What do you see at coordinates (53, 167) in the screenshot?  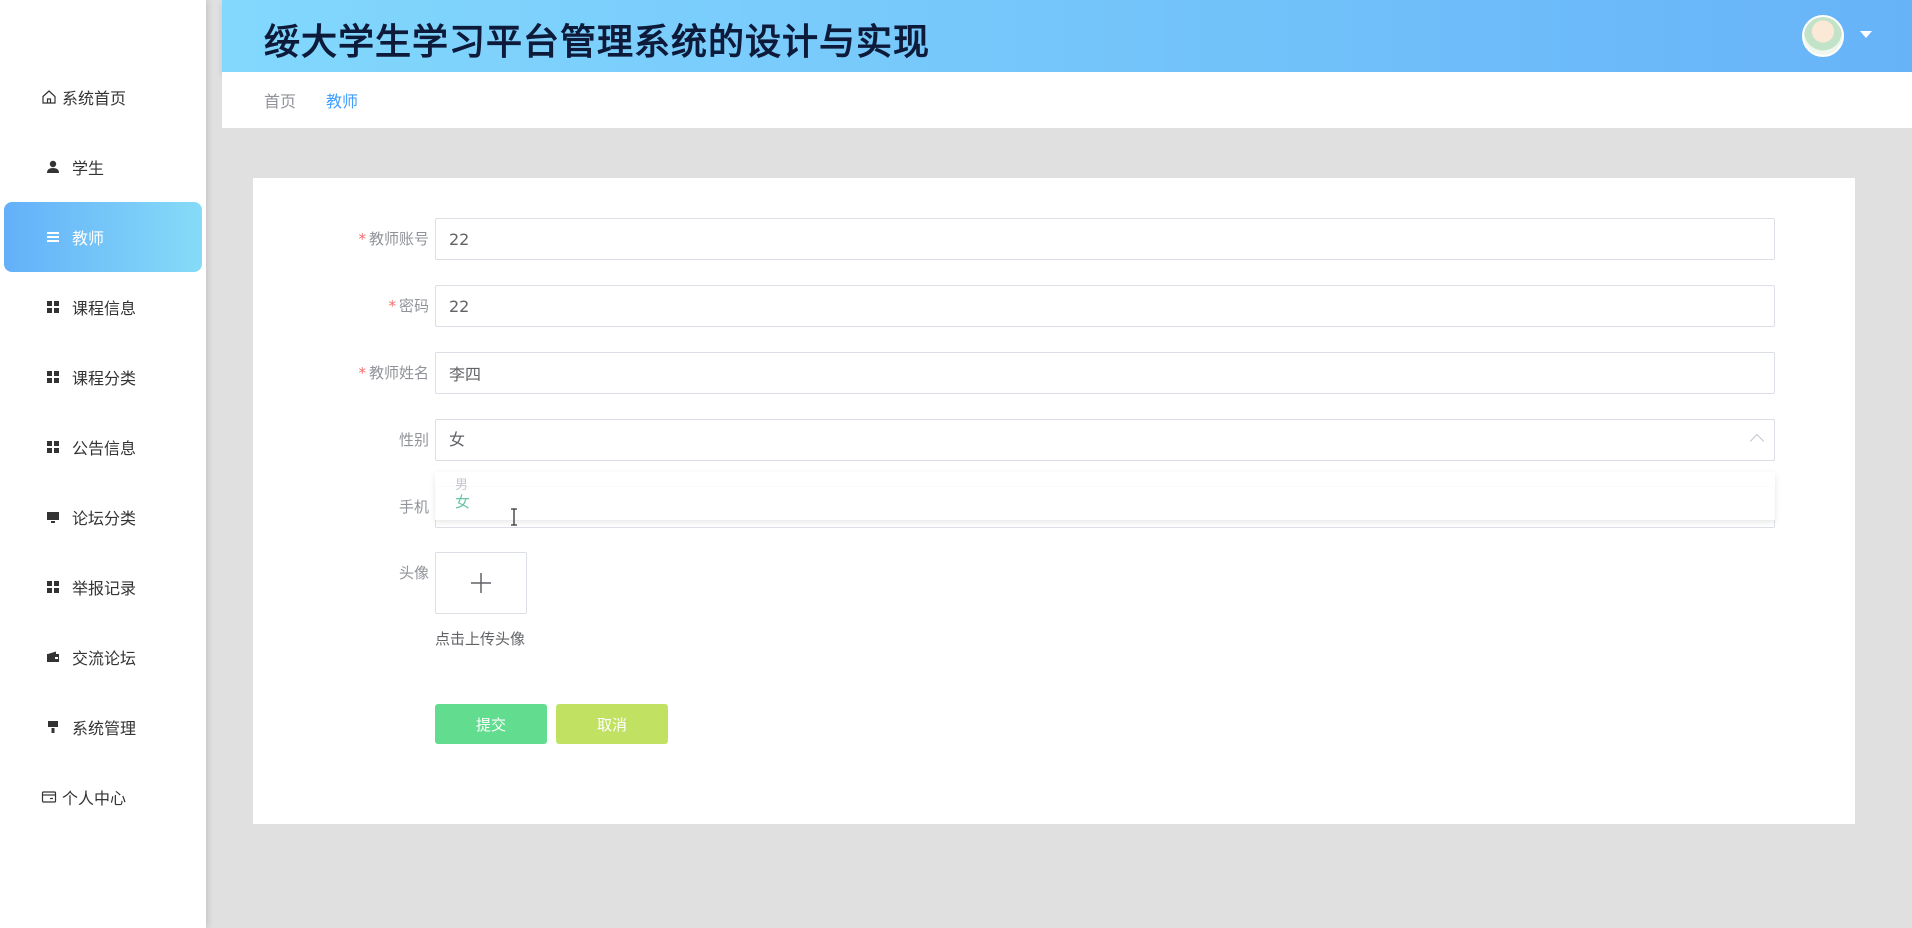 I see `user-icon` at bounding box center [53, 167].